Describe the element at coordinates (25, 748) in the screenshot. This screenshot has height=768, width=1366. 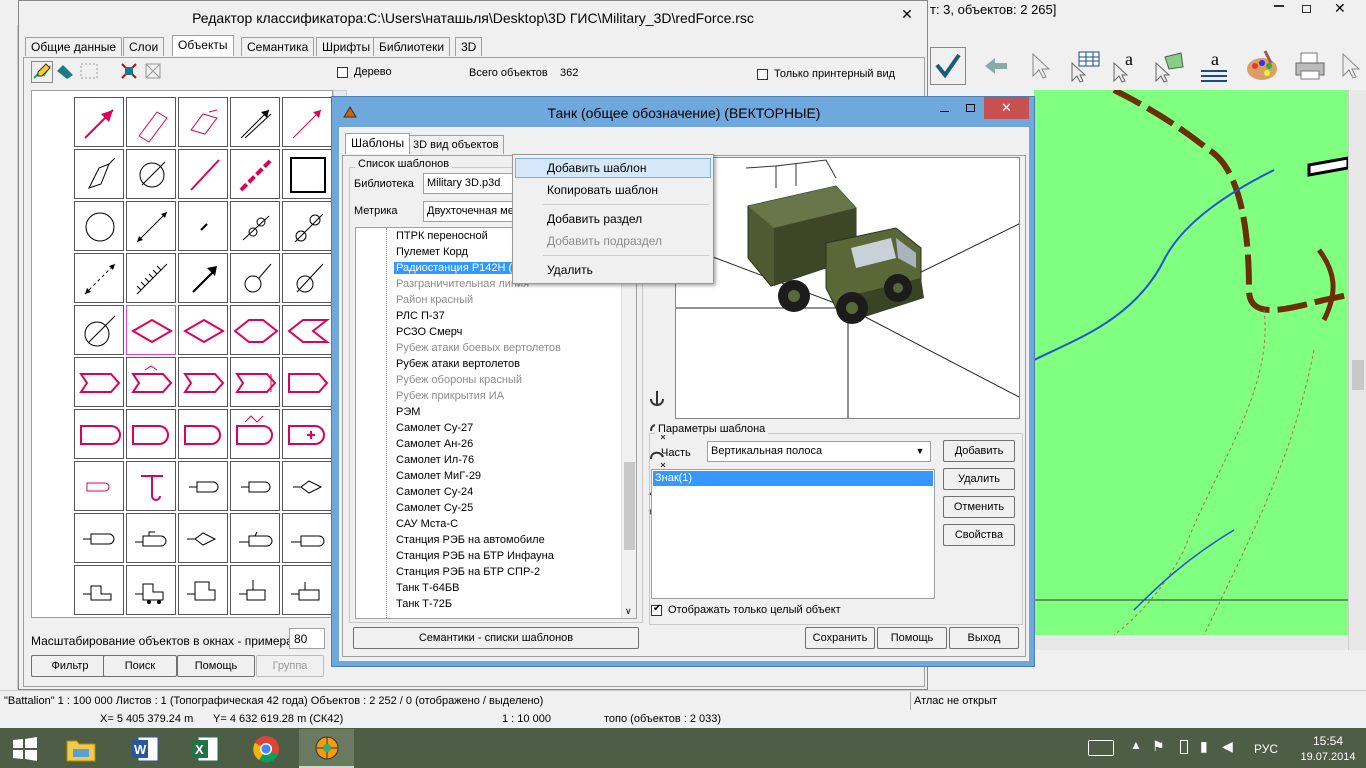
I see `start-button` at that location.